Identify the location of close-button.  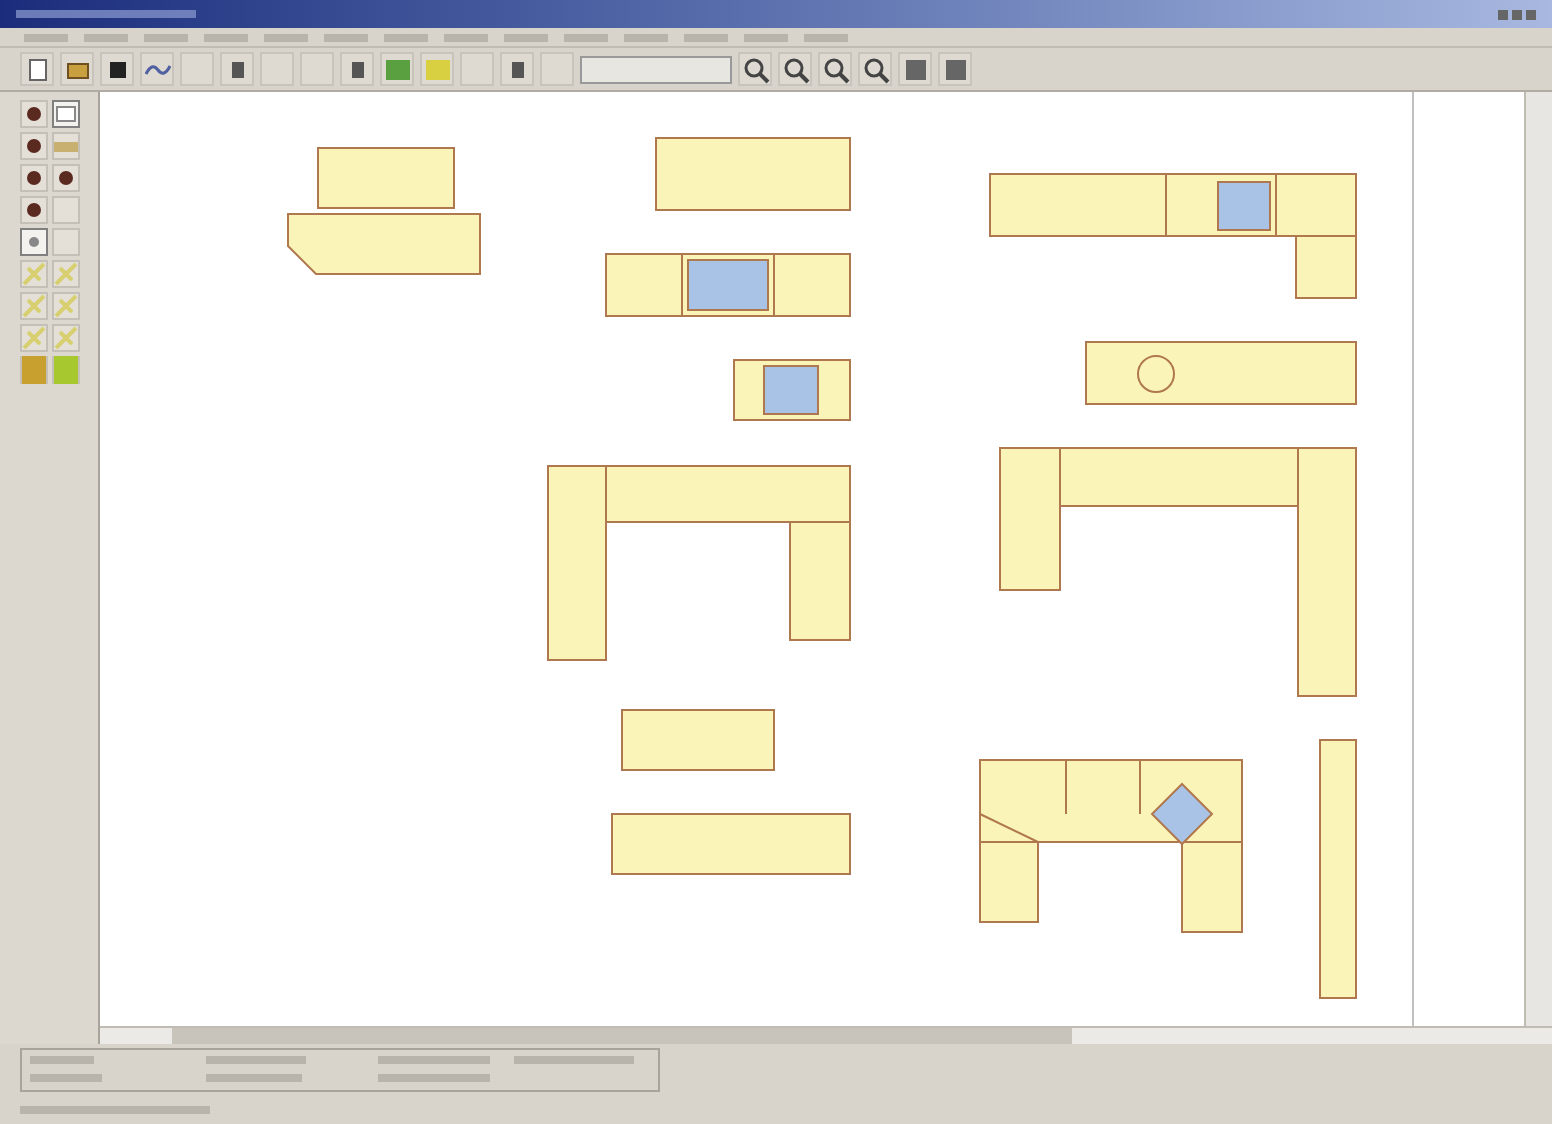
(1531, 14).